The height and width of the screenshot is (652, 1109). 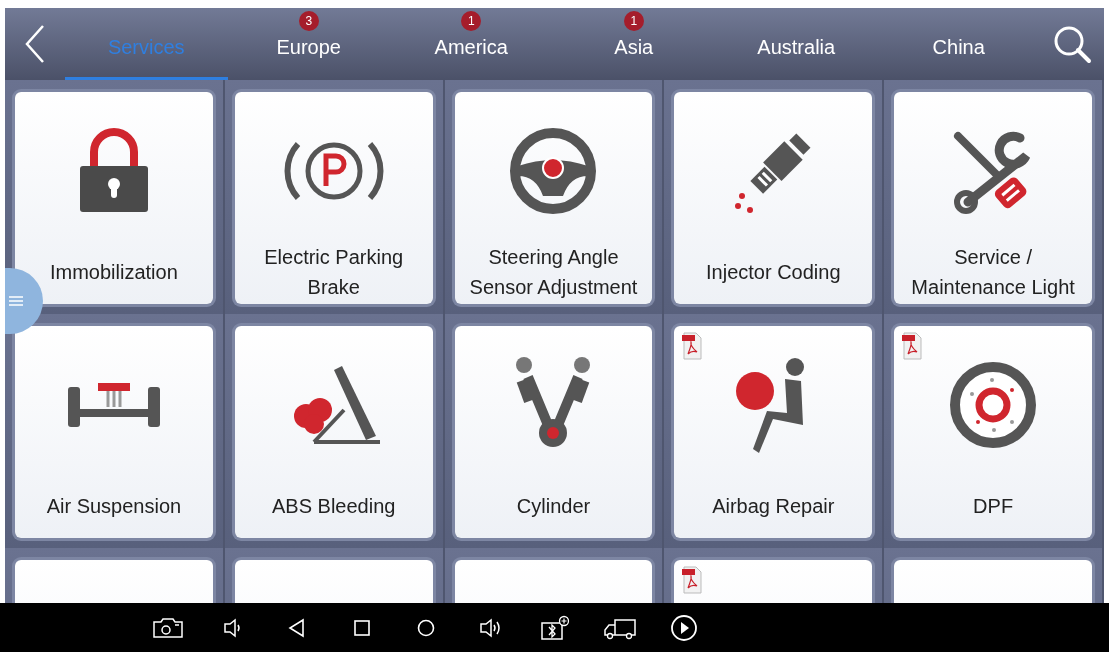 I want to click on back-chevron-icon, so click(x=35, y=44).